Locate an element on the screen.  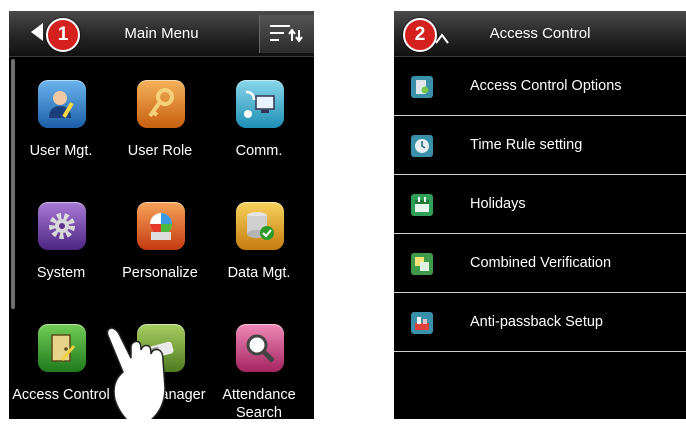
menu-item-data-mgt: Data Mgt. is located at coordinates (259, 244).